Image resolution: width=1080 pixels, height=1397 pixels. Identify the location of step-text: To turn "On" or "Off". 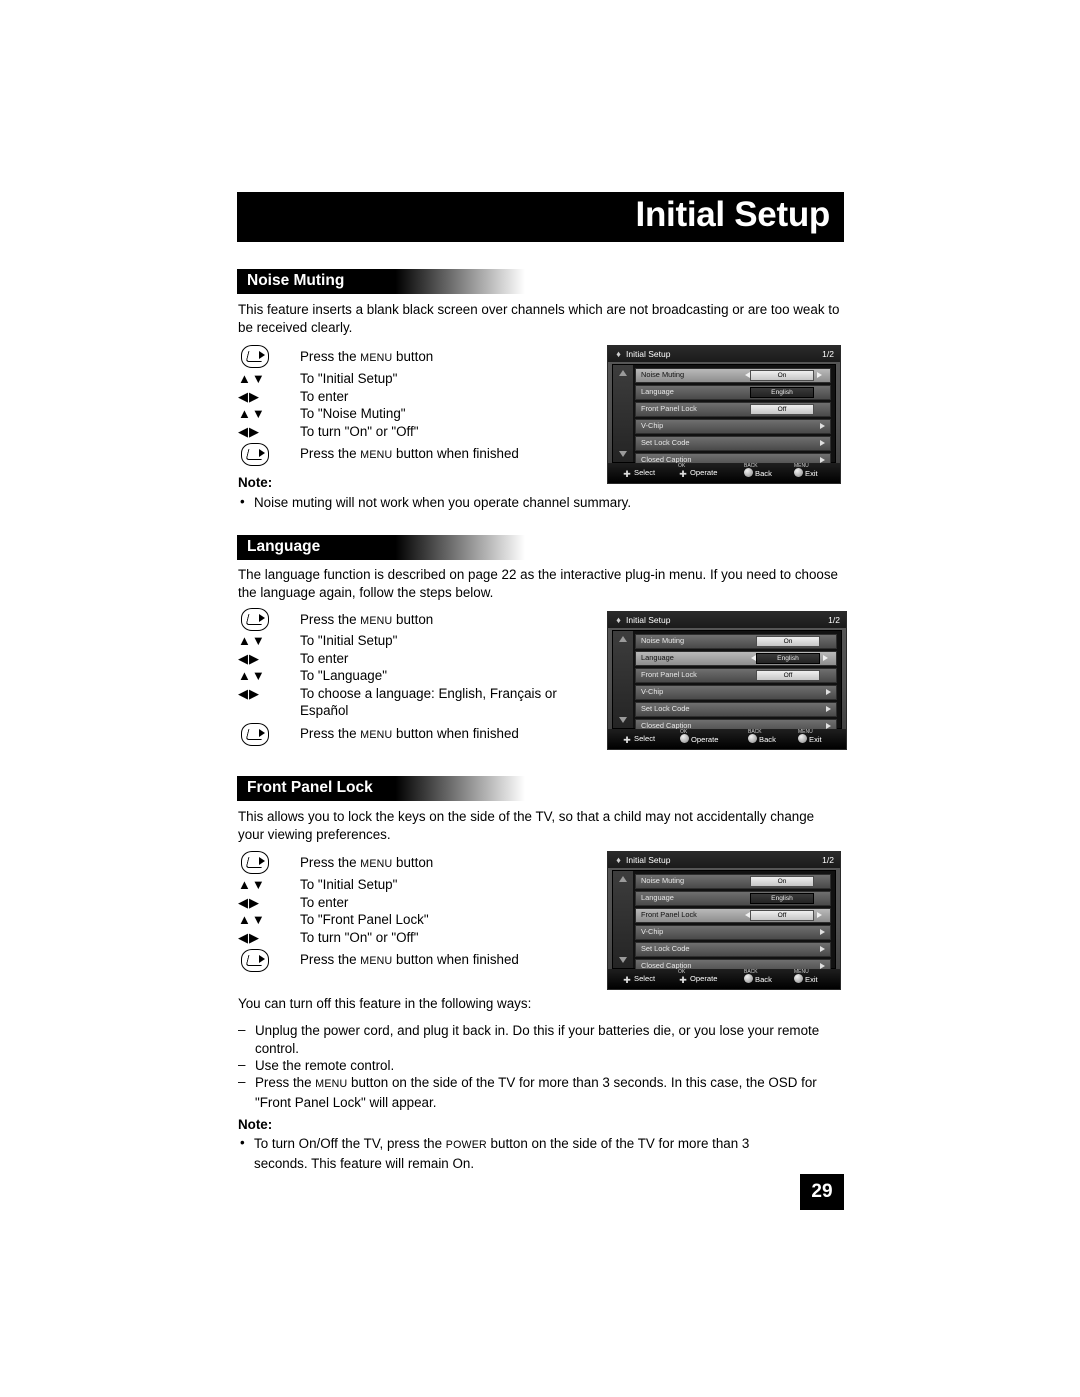
(359, 431).